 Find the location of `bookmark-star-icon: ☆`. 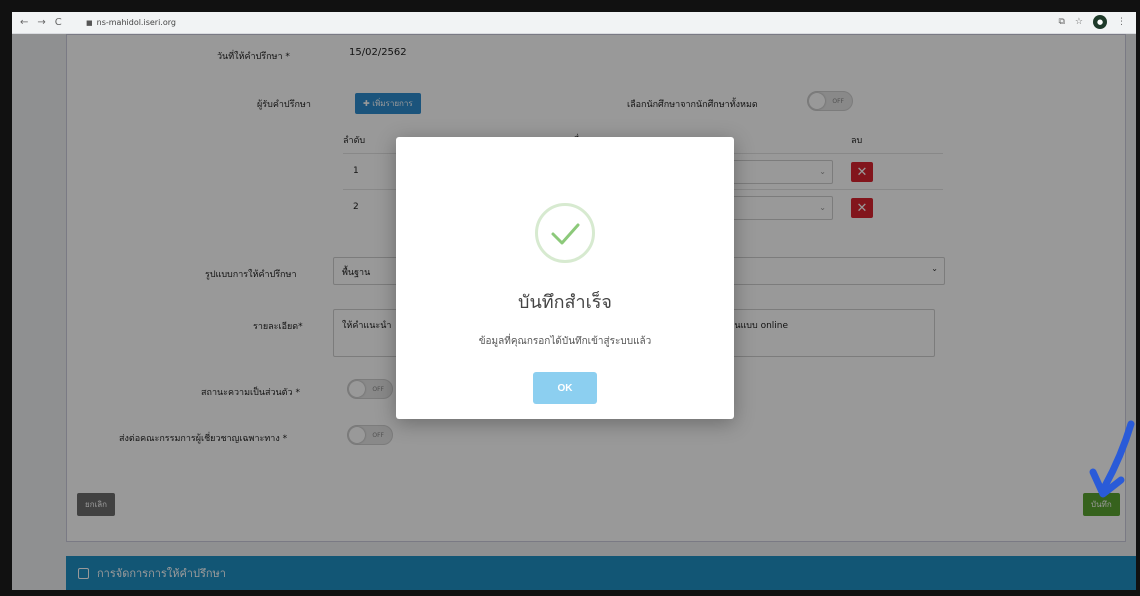

bookmark-star-icon: ☆ is located at coordinates (1079, 22).